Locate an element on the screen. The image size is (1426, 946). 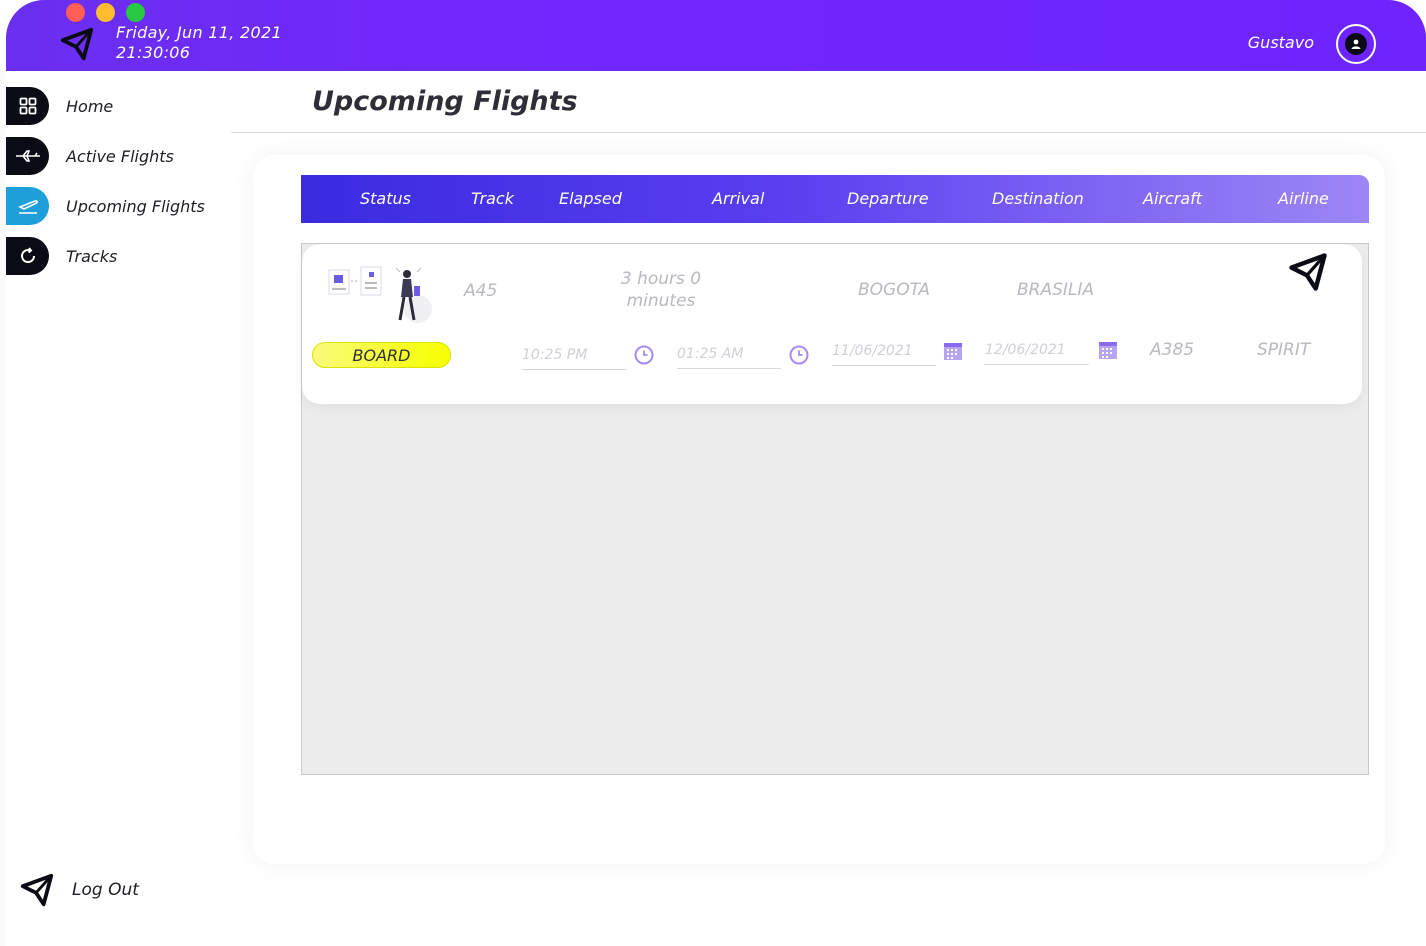
sidebar-item-label: Tracks is located at coordinates (92, 256).